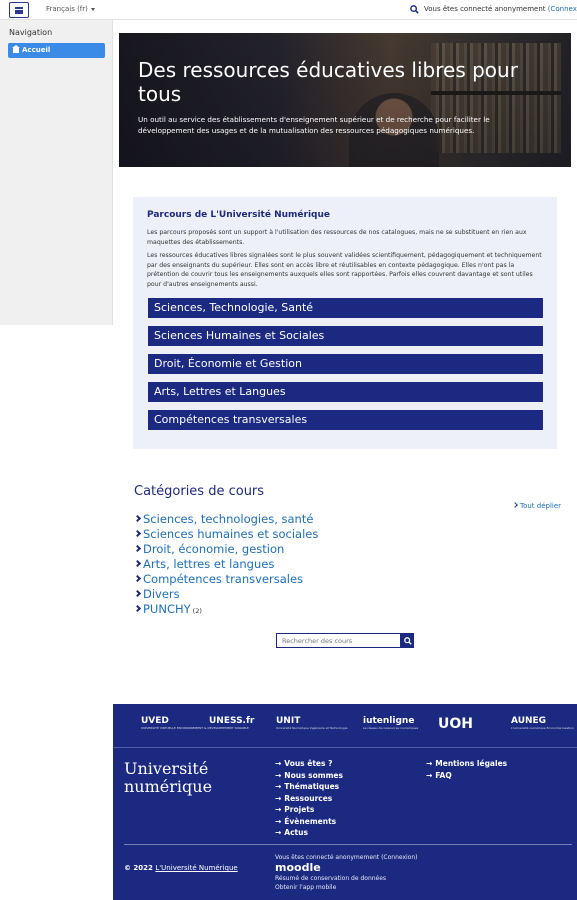 The height and width of the screenshot is (900, 577). I want to click on logo-sub: Le réseau de ressources numériques, so click(391, 728).